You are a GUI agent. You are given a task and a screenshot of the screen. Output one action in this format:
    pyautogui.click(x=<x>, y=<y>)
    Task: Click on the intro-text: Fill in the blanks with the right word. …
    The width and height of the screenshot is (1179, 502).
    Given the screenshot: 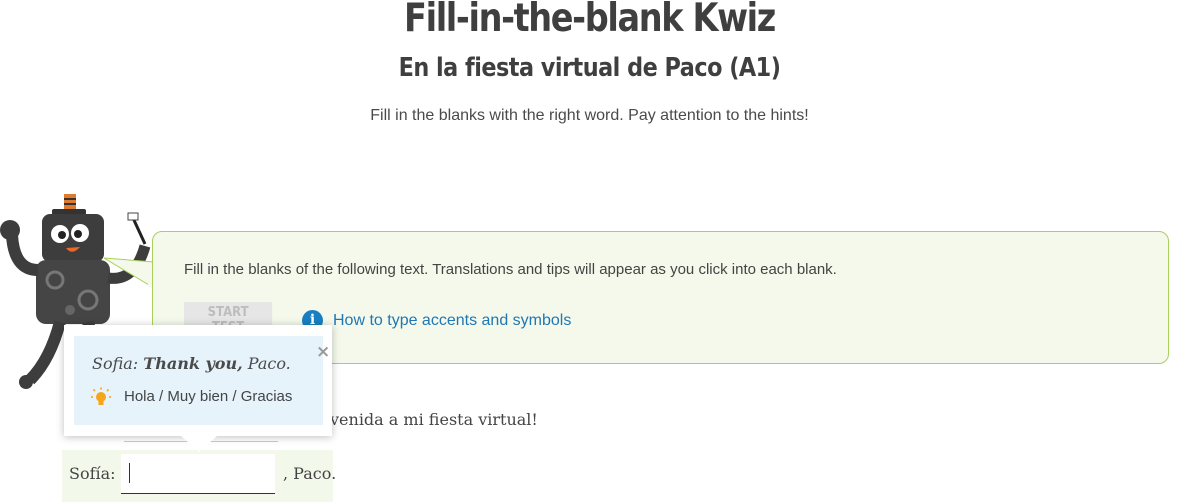 What is the action you would take?
    pyautogui.click(x=589, y=115)
    